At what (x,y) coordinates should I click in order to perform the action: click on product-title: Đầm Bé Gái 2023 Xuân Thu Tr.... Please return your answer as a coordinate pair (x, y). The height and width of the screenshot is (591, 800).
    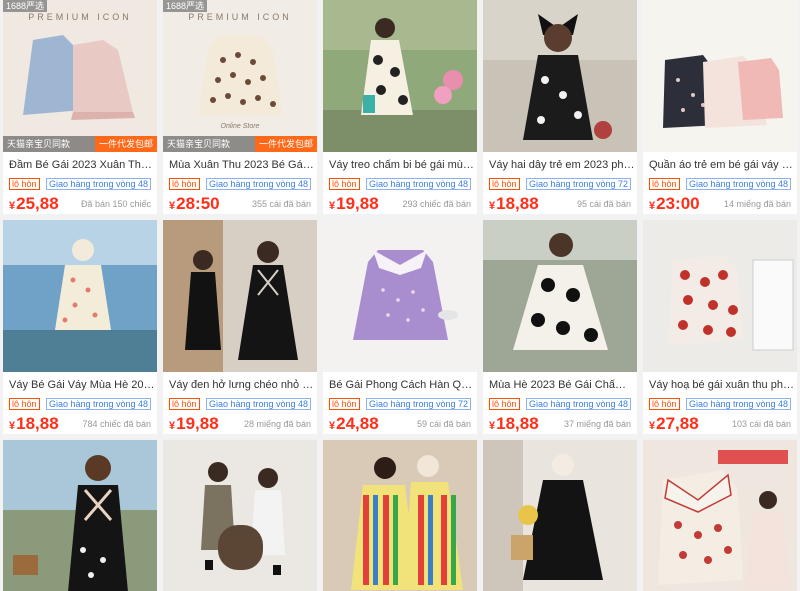
    Looking at the image, I should click on (82, 165).